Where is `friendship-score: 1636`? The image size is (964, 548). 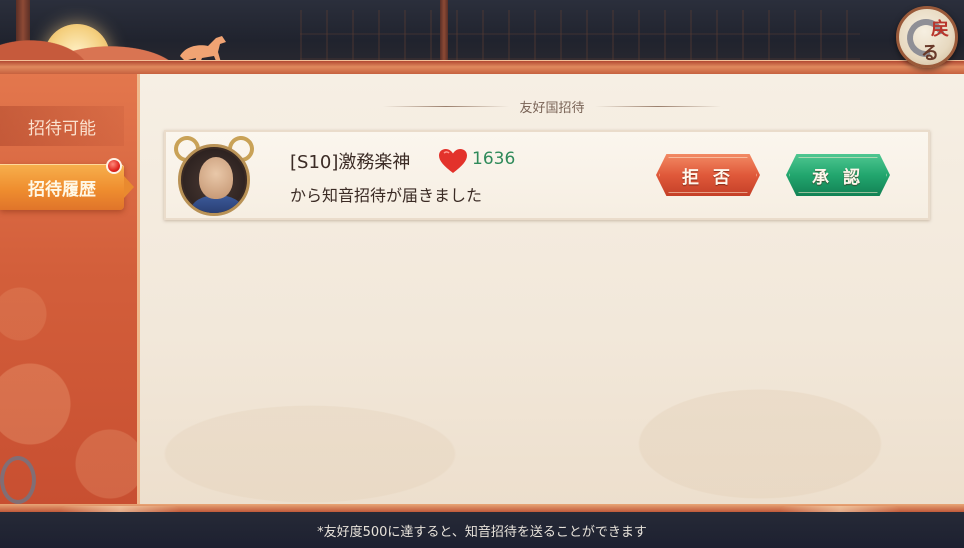
friendship-score: 1636 is located at coordinates (494, 159).